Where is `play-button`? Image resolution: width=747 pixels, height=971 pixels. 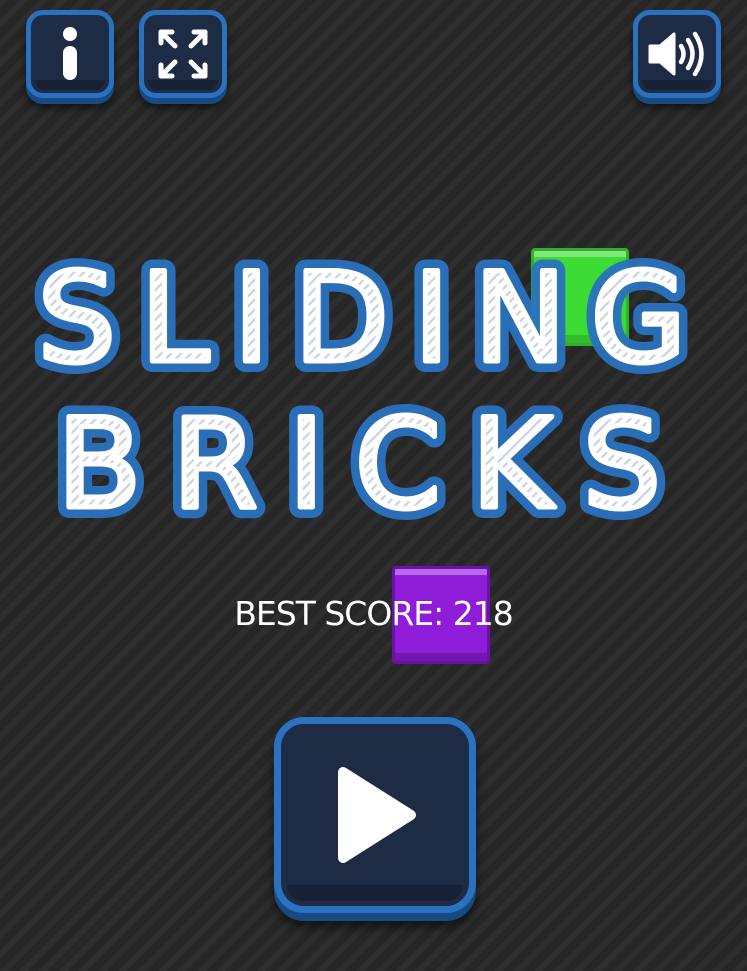
play-button is located at coordinates (375, 815).